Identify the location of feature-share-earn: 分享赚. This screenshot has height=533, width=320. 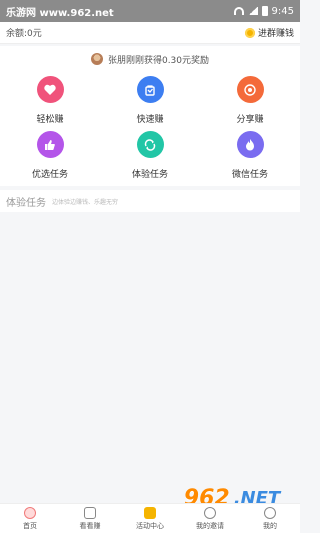
(250, 100).